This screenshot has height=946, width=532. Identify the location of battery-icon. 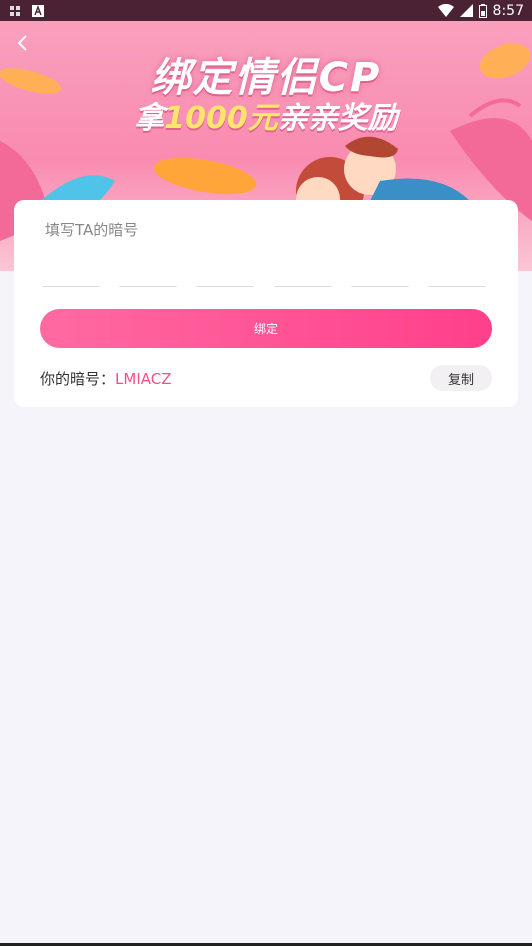
(482, 10).